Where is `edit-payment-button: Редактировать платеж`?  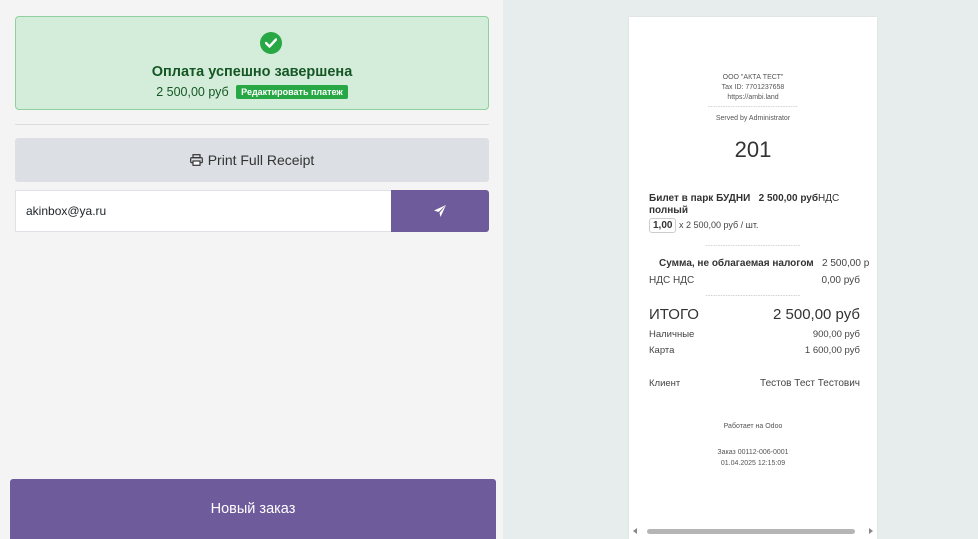
edit-payment-button: Редактировать платеж is located at coordinates (292, 92).